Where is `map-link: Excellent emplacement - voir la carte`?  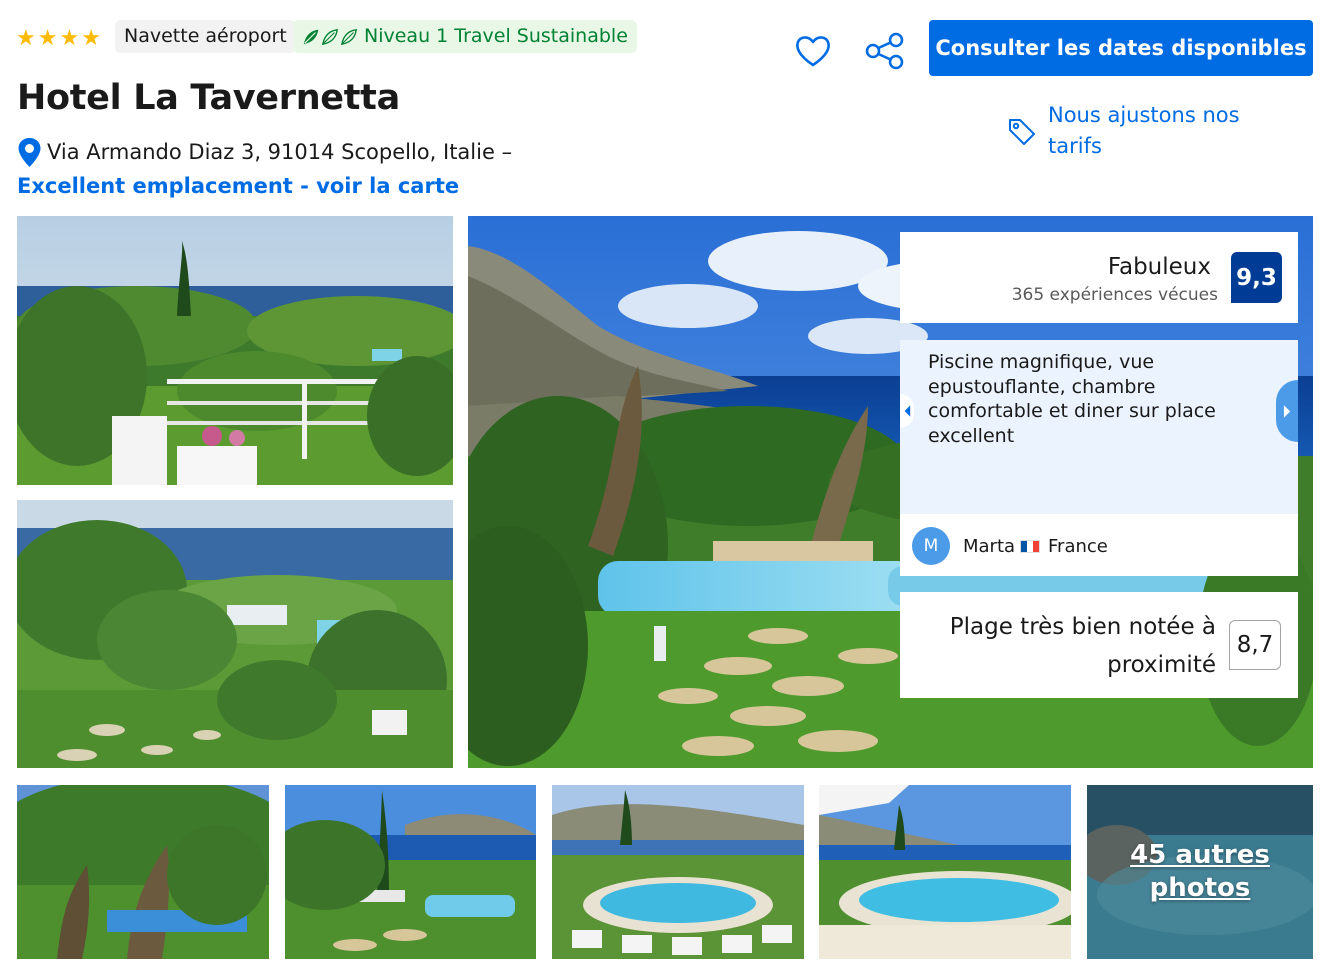
map-link: Excellent emplacement - voir la carte is located at coordinates (238, 186).